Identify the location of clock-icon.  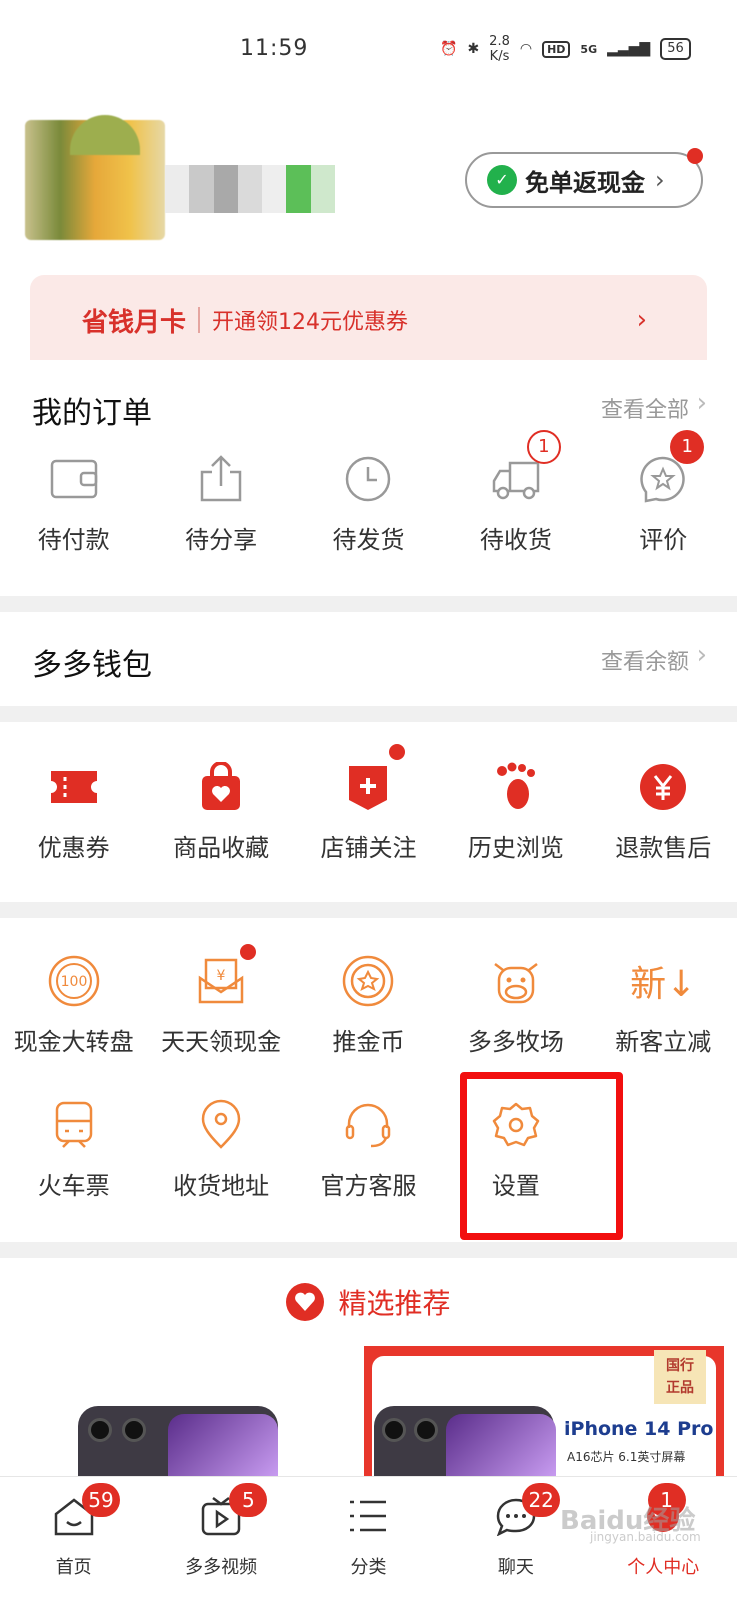
(368, 479).